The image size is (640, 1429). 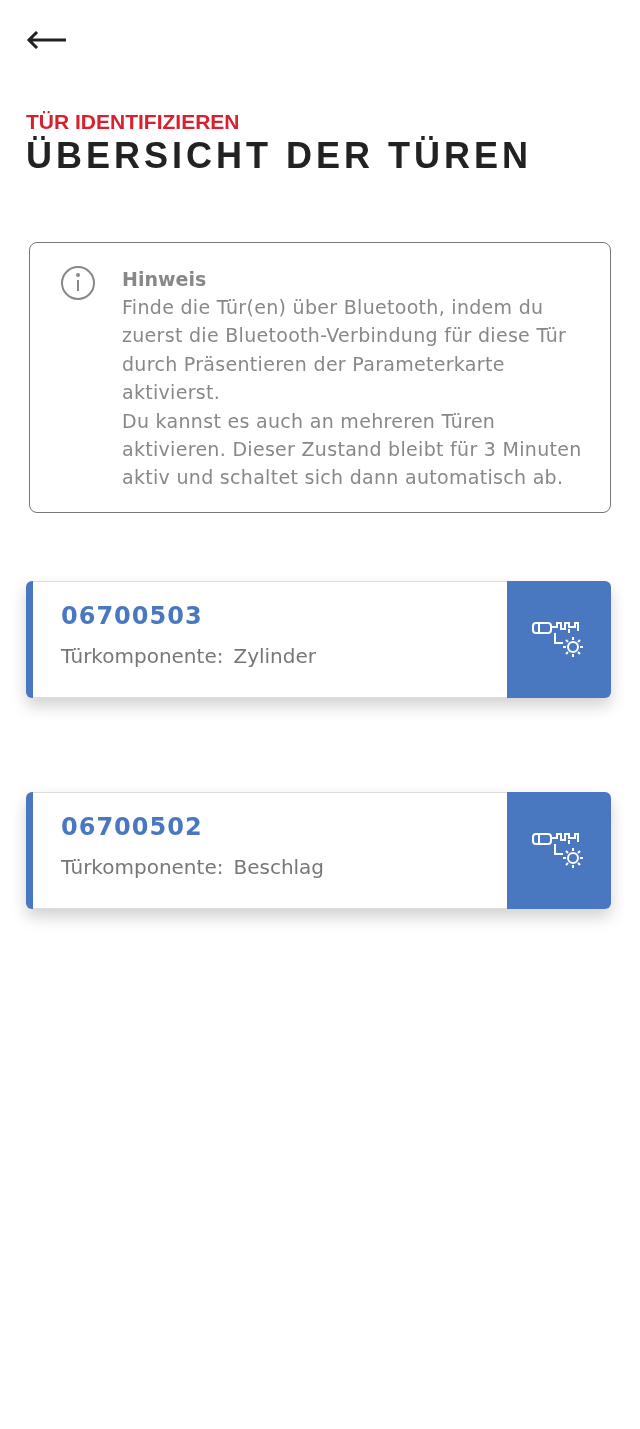 What do you see at coordinates (78, 283) in the screenshot?
I see `info-icon` at bounding box center [78, 283].